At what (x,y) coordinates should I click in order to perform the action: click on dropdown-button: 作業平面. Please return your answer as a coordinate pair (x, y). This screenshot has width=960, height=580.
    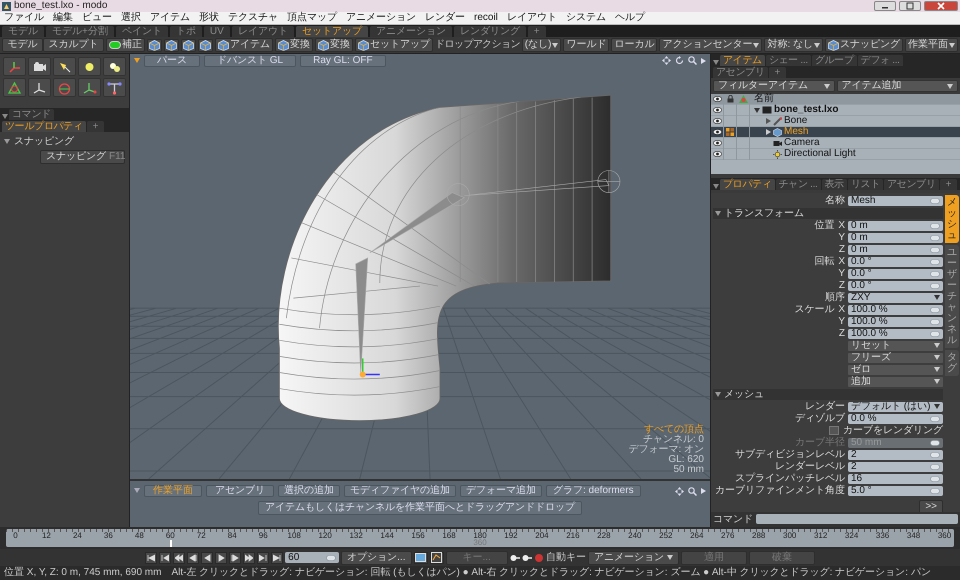
    Looking at the image, I should click on (931, 45).